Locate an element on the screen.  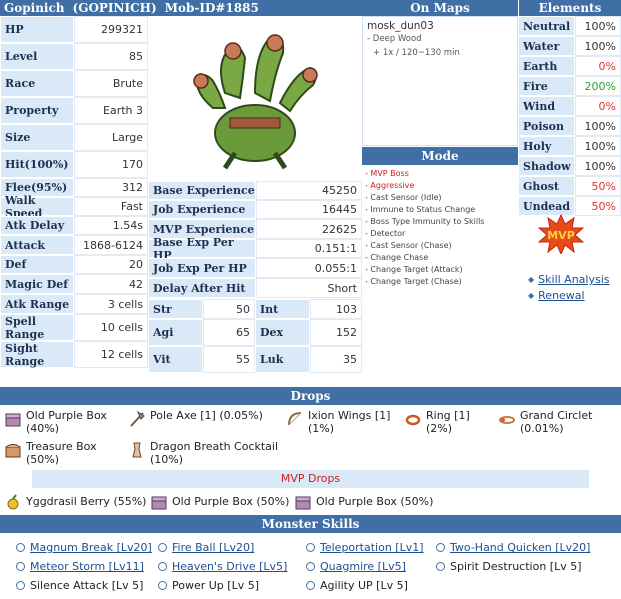
drop-chance: (1%) is located at coordinates (321, 428).